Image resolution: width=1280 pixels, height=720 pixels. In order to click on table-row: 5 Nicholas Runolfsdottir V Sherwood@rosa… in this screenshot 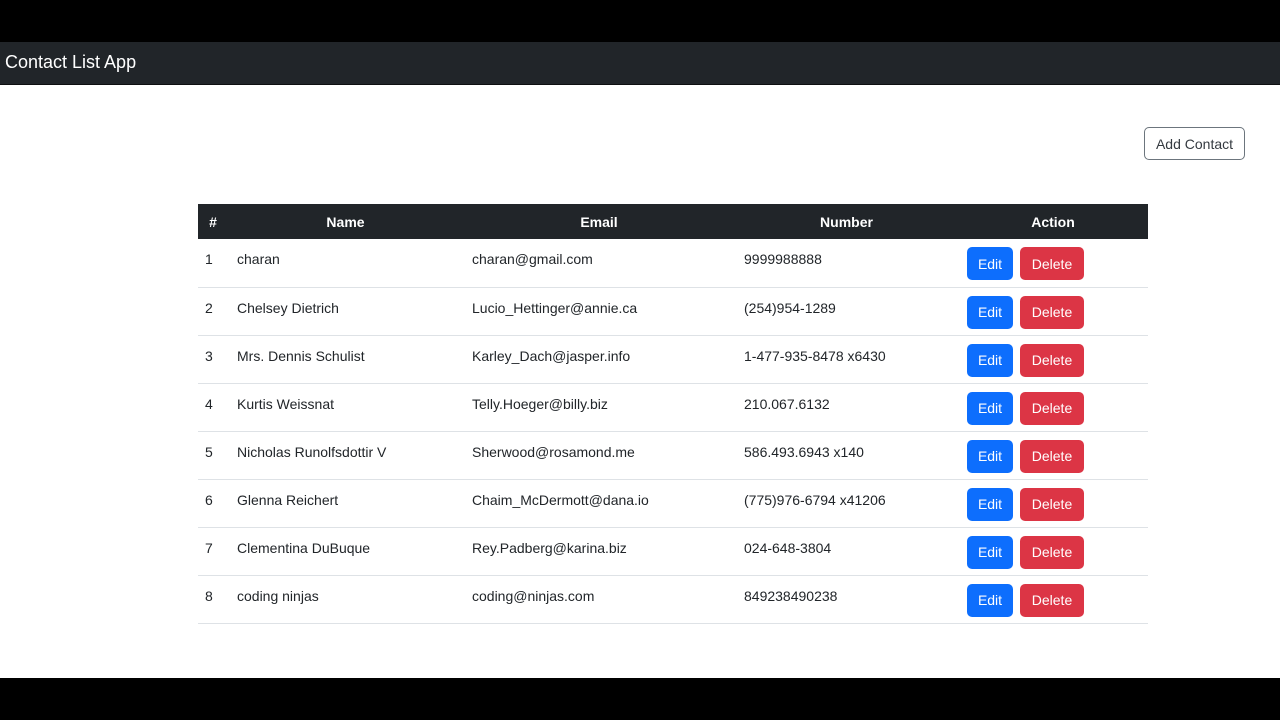, I will do `click(673, 455)`.